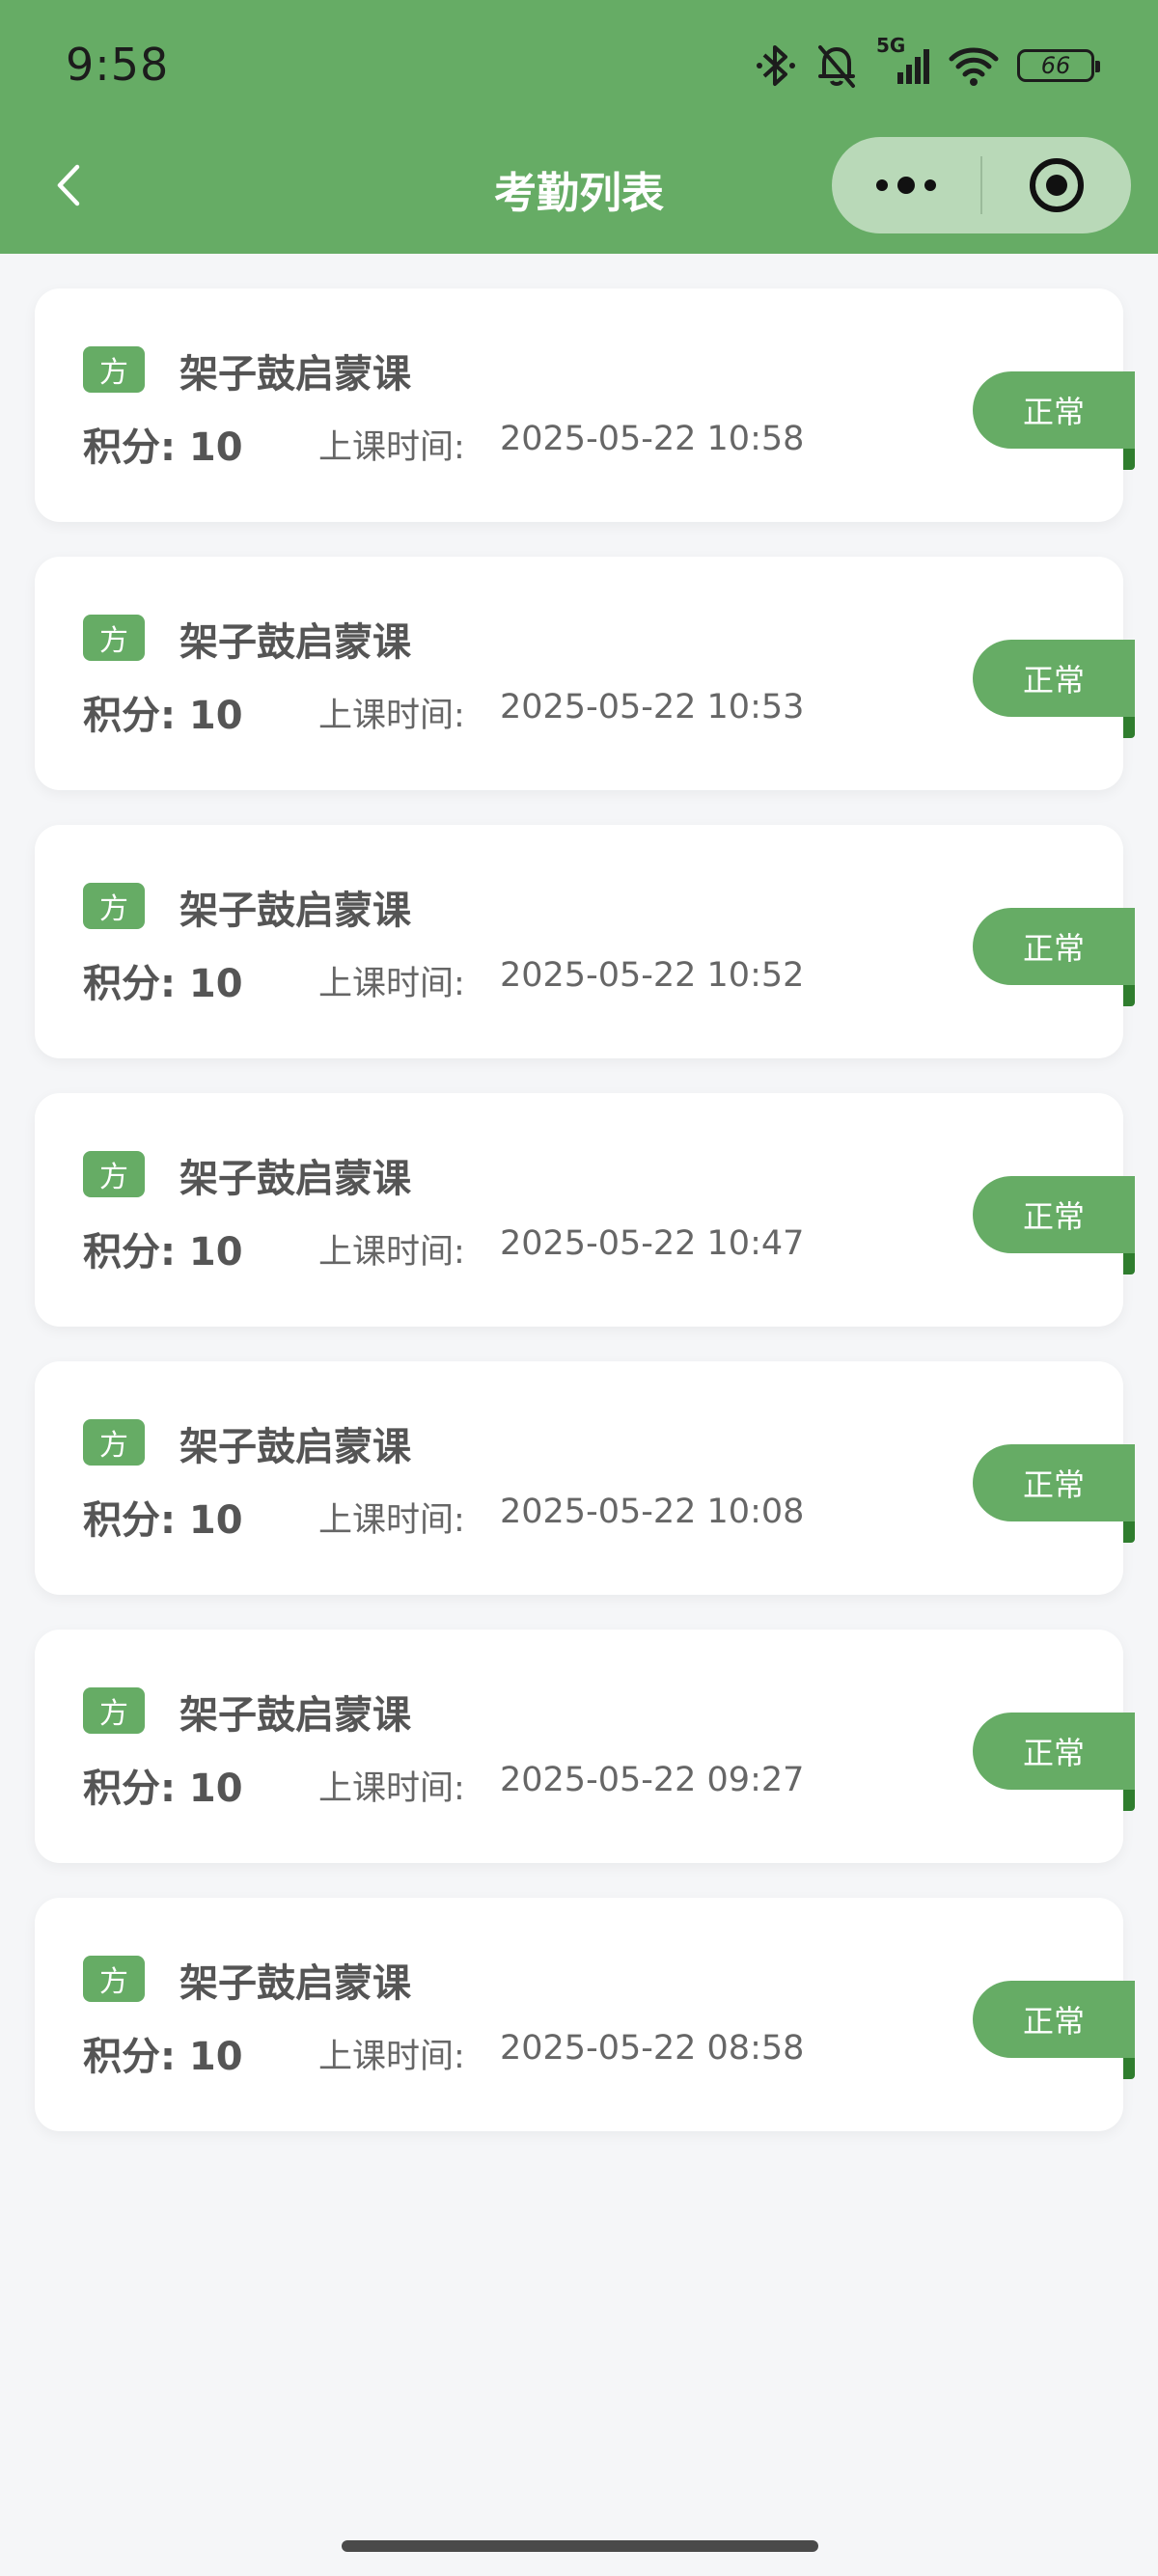  I want to click on nav-bar: 考勤列表, so click(579, 185).